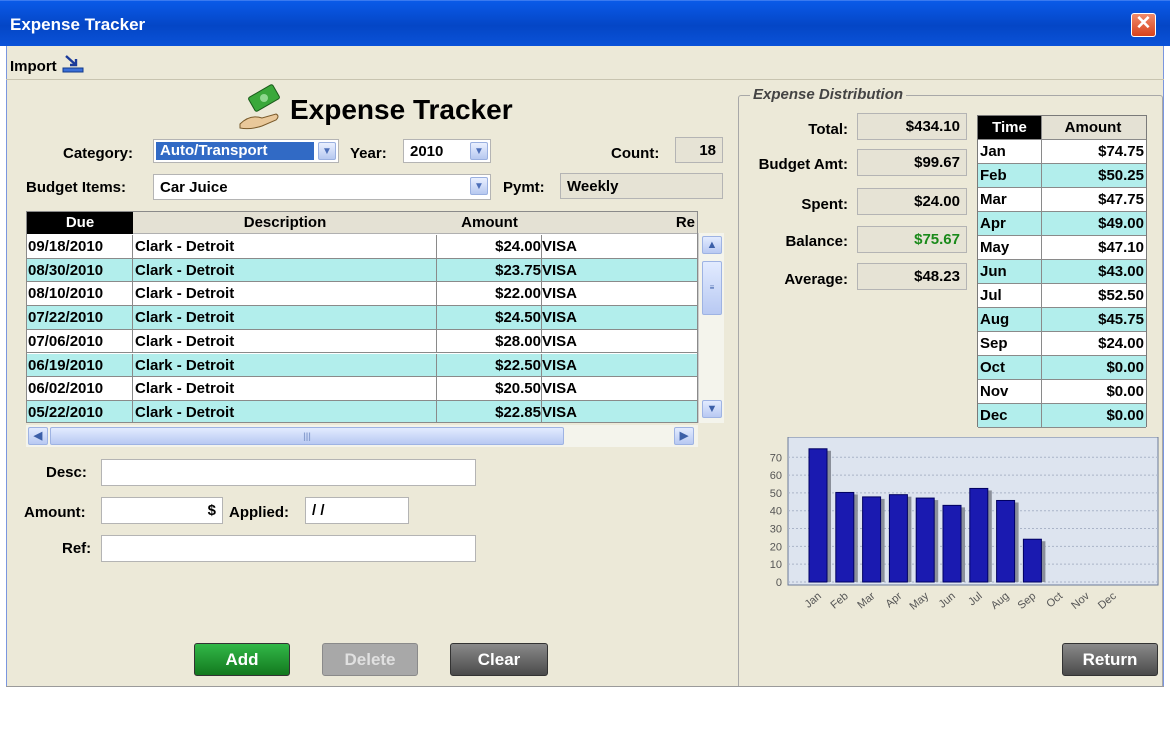  Describe the element at coordinates (80, 294) in the screenshot. I see `cell-due: 08/10/2010` at that location.